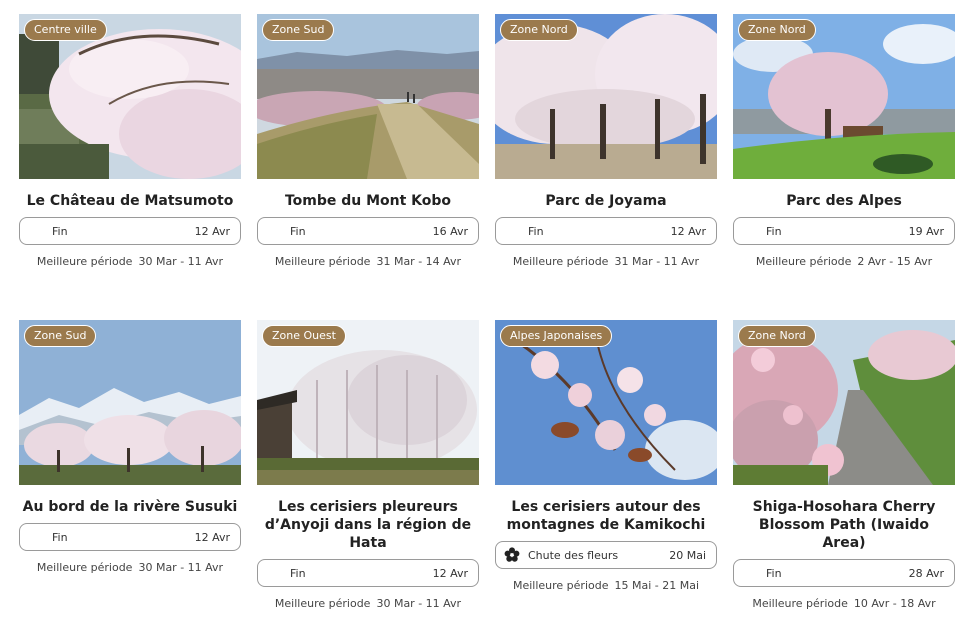 Image resolution: width=975 pixels, height=638 pixels. Describe the element at coordinates (368, 231) in the screenshot. I see `bloom-status-box: Fin 16 Avr` at that location.